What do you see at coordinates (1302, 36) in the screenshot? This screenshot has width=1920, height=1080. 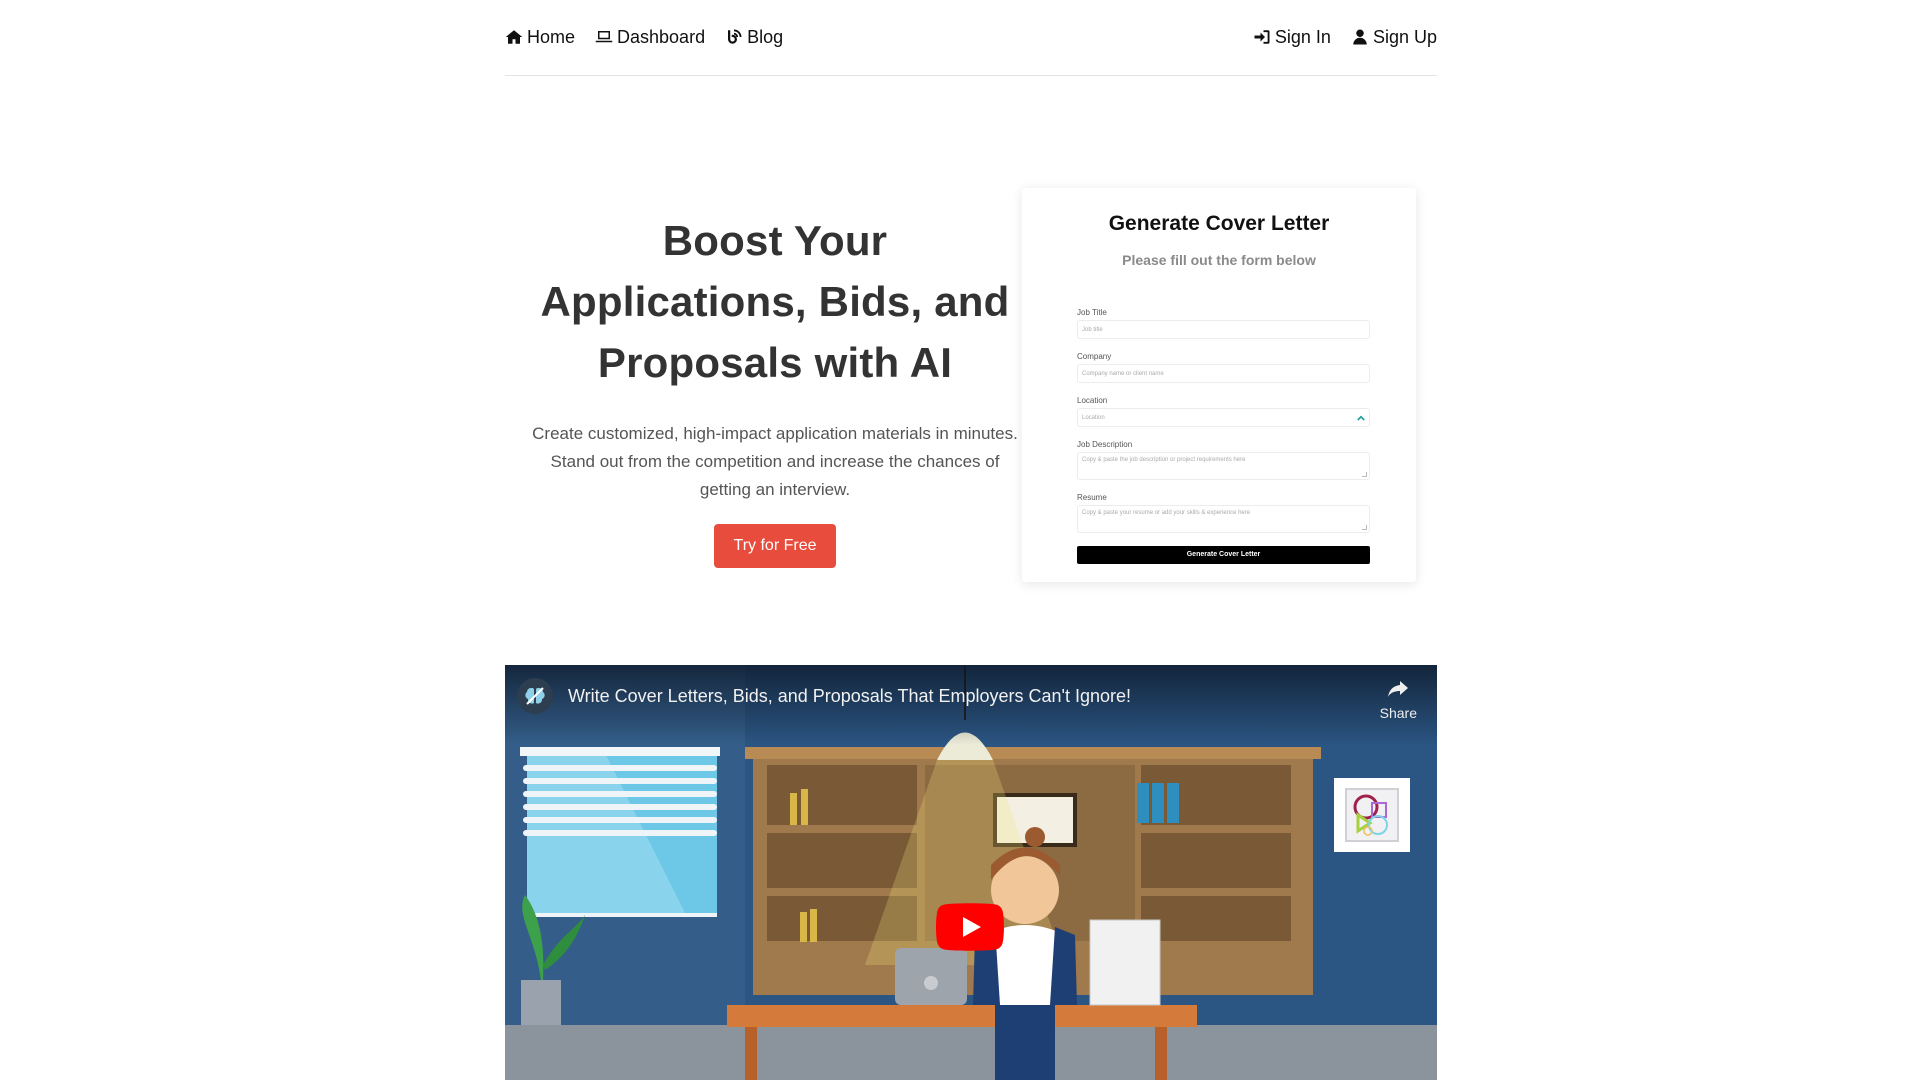 I see `nav-sign-in-label: Sign In` at bounding box center [1302, 36].